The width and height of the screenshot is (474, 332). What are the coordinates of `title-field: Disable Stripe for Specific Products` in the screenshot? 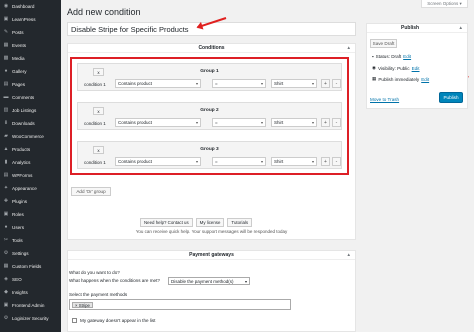 It's located at (211, 29).